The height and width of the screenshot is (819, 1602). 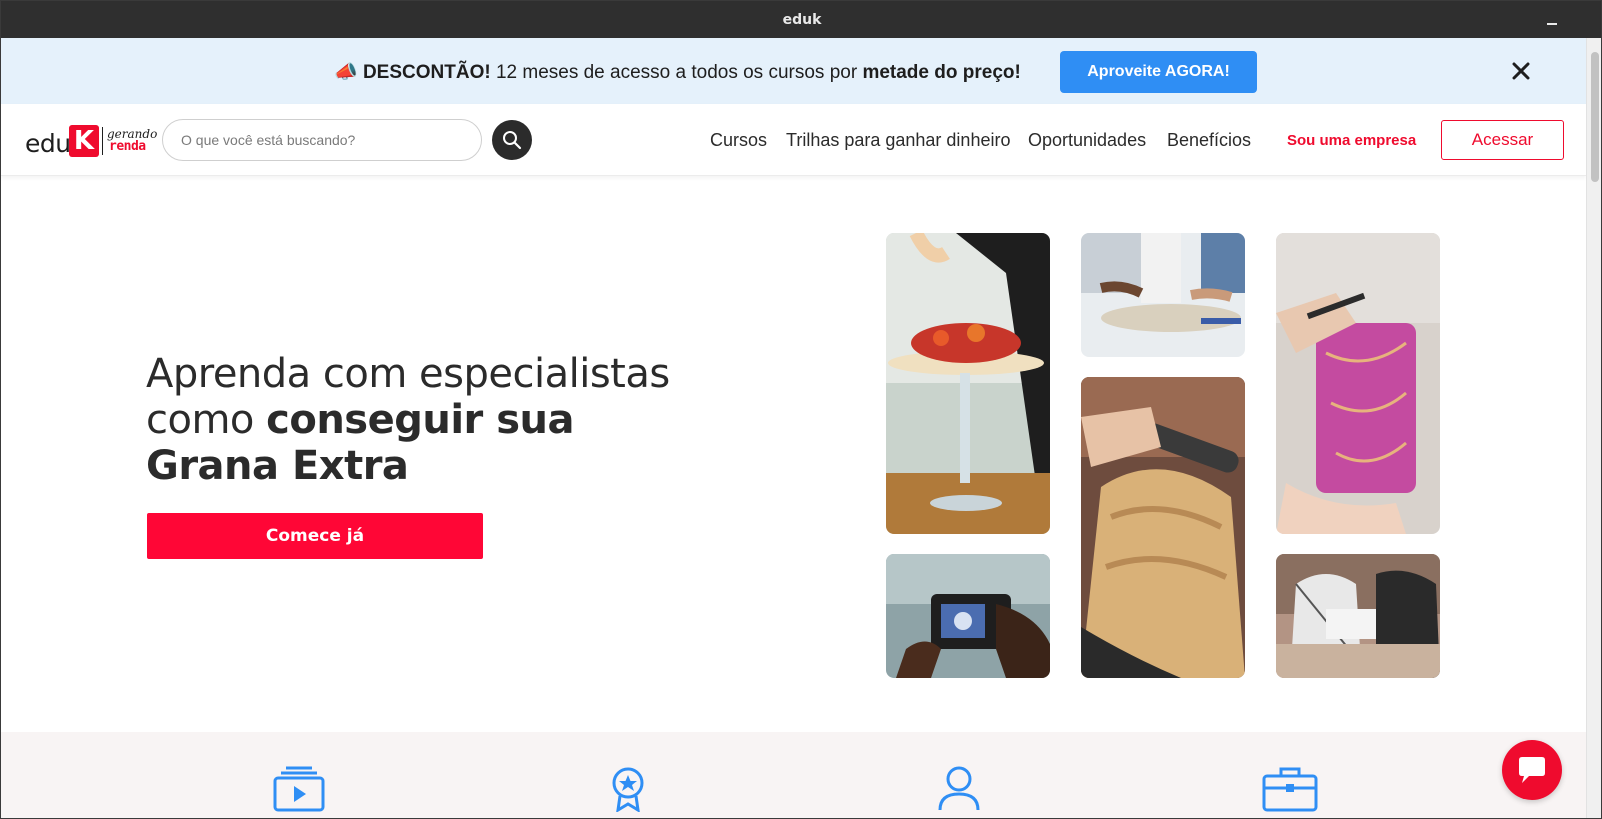 I want to click on chat-bubble-icon, so click(x=1532, y=770).